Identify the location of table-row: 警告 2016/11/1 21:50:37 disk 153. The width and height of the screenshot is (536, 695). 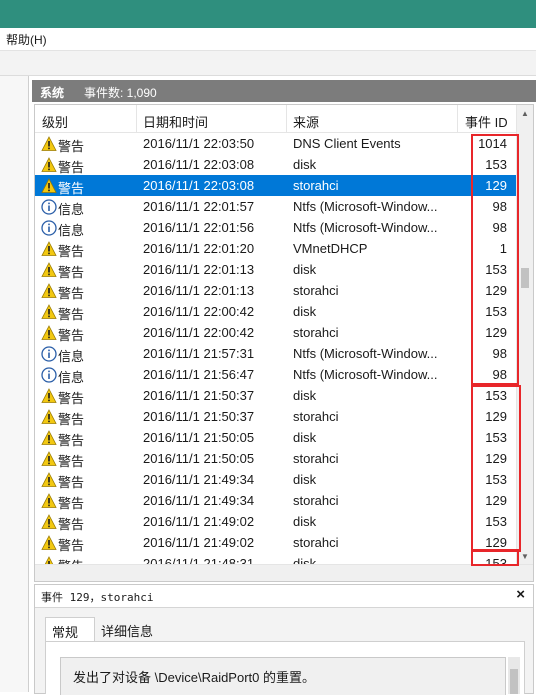
(276, 395).